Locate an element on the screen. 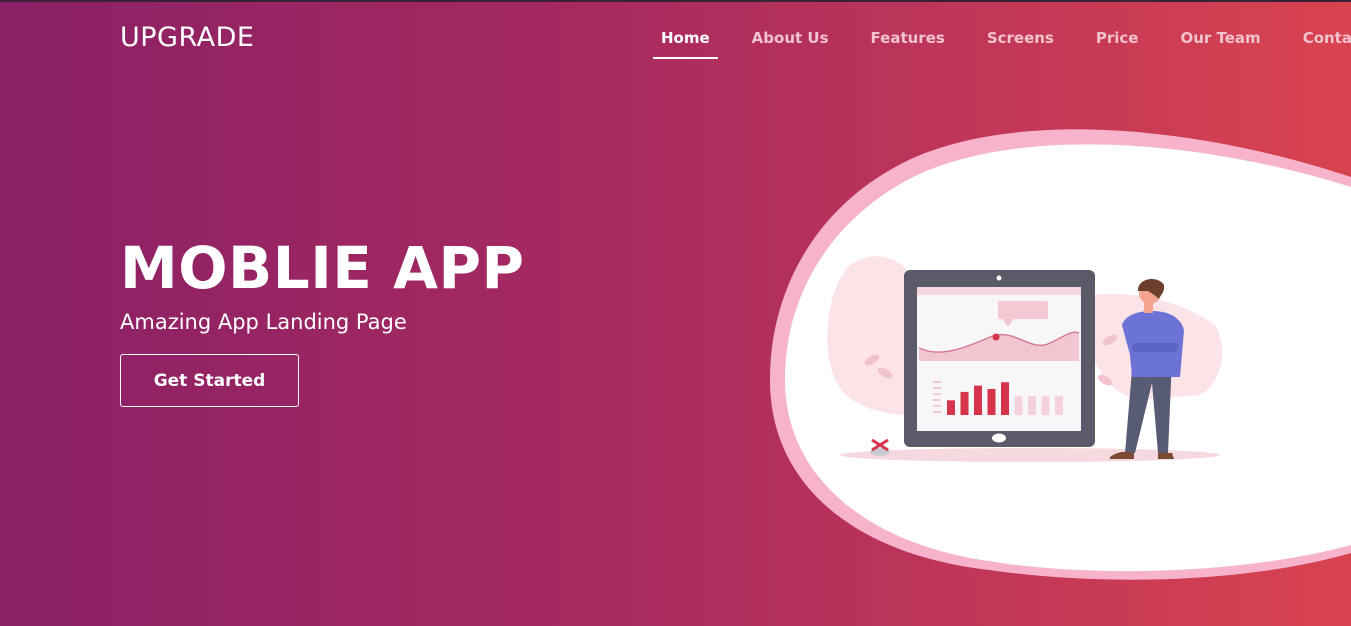 This screenshot has height=626, width=1351. get-started-button: Get Started is located at coordinates (209, 380).